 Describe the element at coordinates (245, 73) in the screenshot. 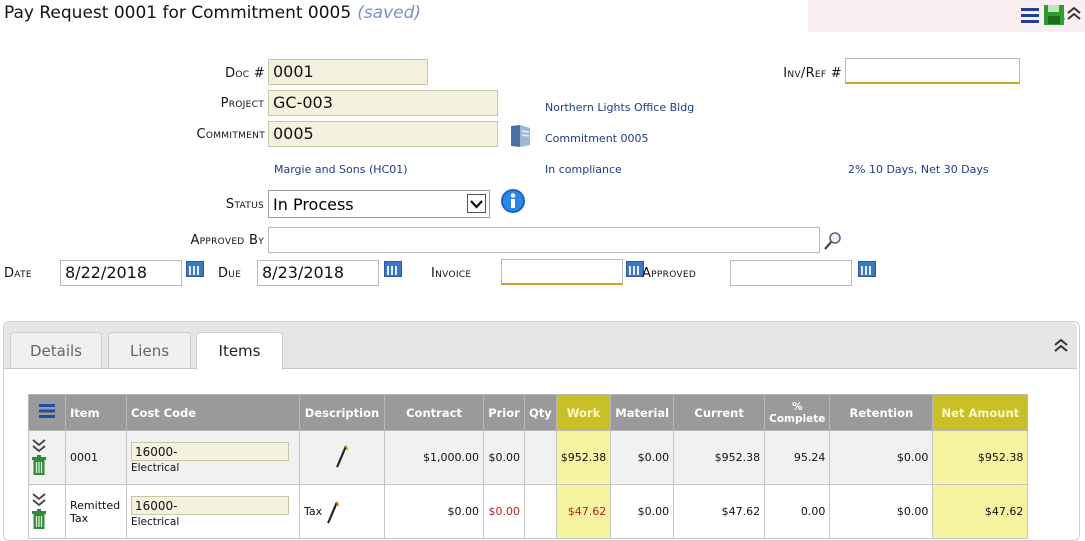

I see `doc-label: Doc #` at that location.